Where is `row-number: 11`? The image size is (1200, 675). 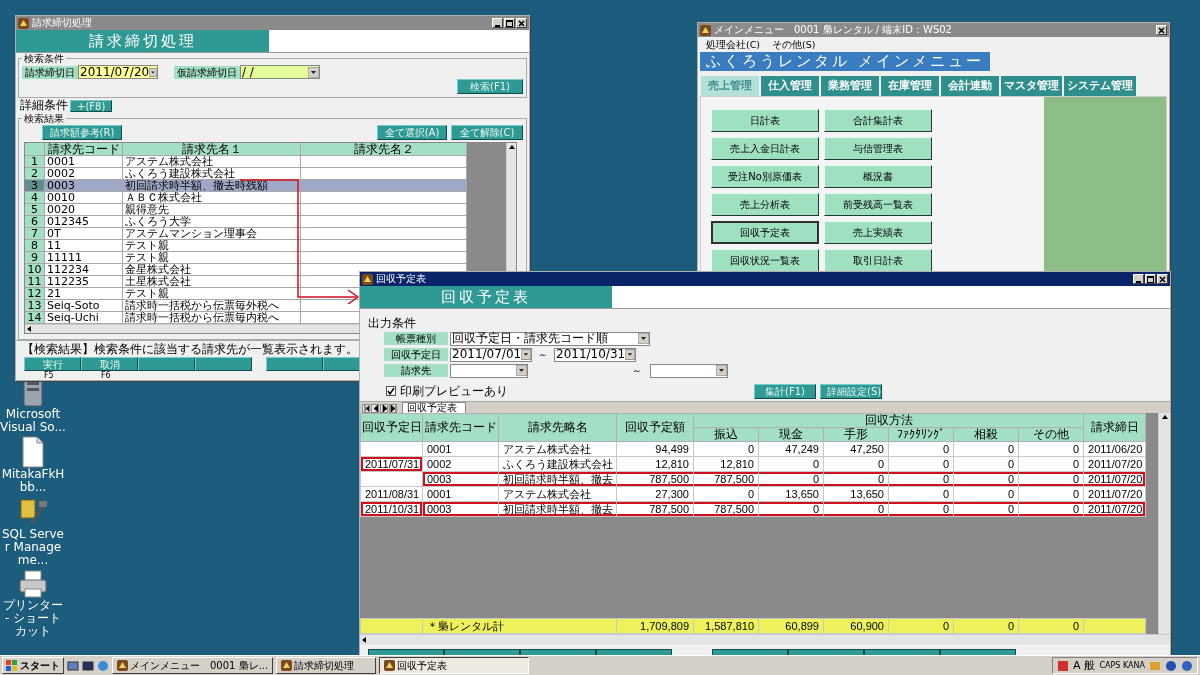
row-number: 11 is located at coordinates (35, 282).